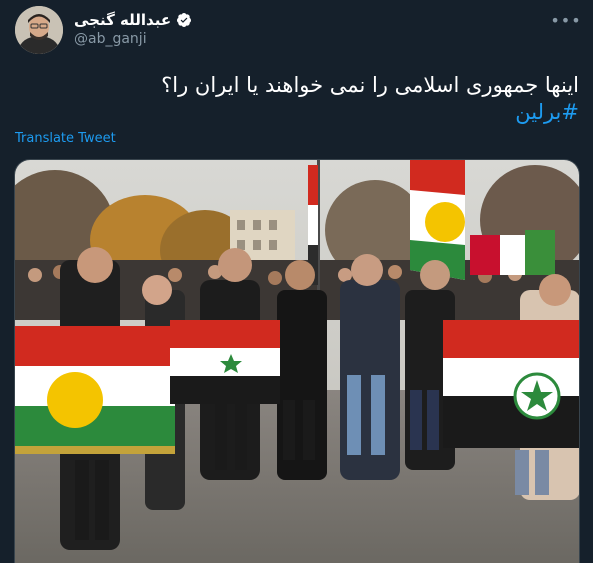 The image size is (593, 563). What do you see at coordinates (184, 20) in the screenshot?
I see `verified-badge-icon` at bounding box center [184, 20].